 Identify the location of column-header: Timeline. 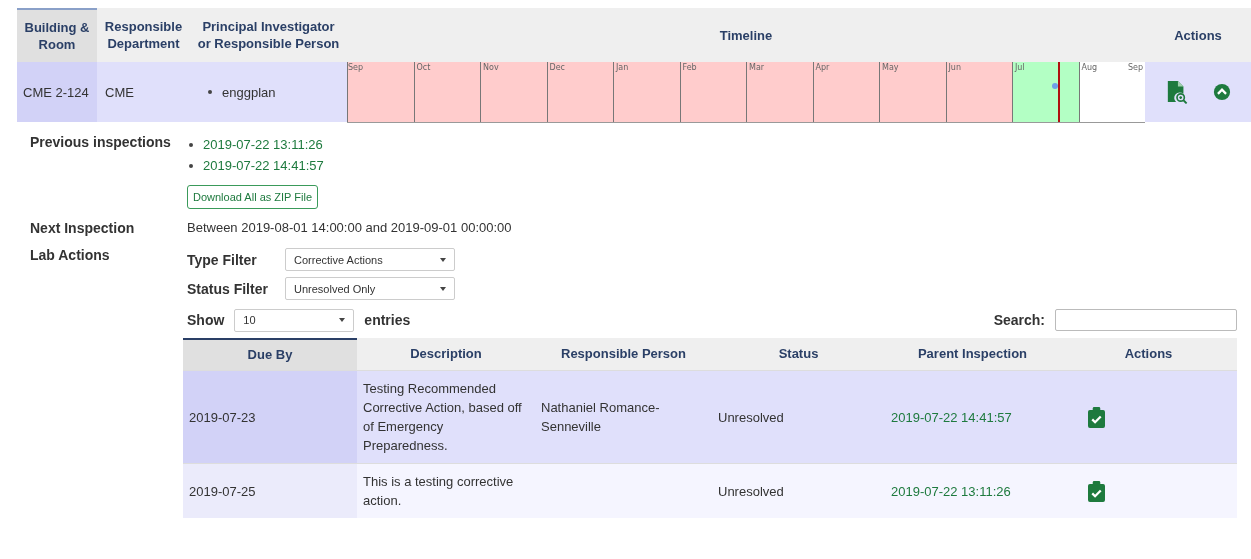
(746, 35).